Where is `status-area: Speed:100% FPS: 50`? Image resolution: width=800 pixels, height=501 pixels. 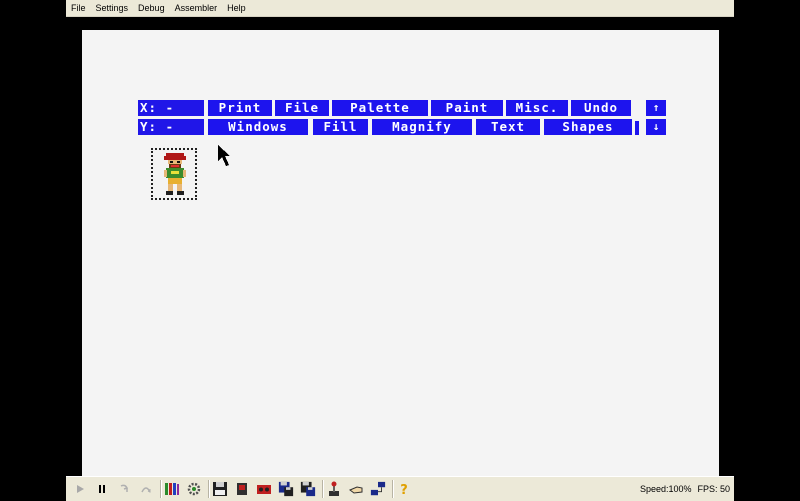
status-area: Speed:100% FPS: 50 is located at coordinates (682, 489).